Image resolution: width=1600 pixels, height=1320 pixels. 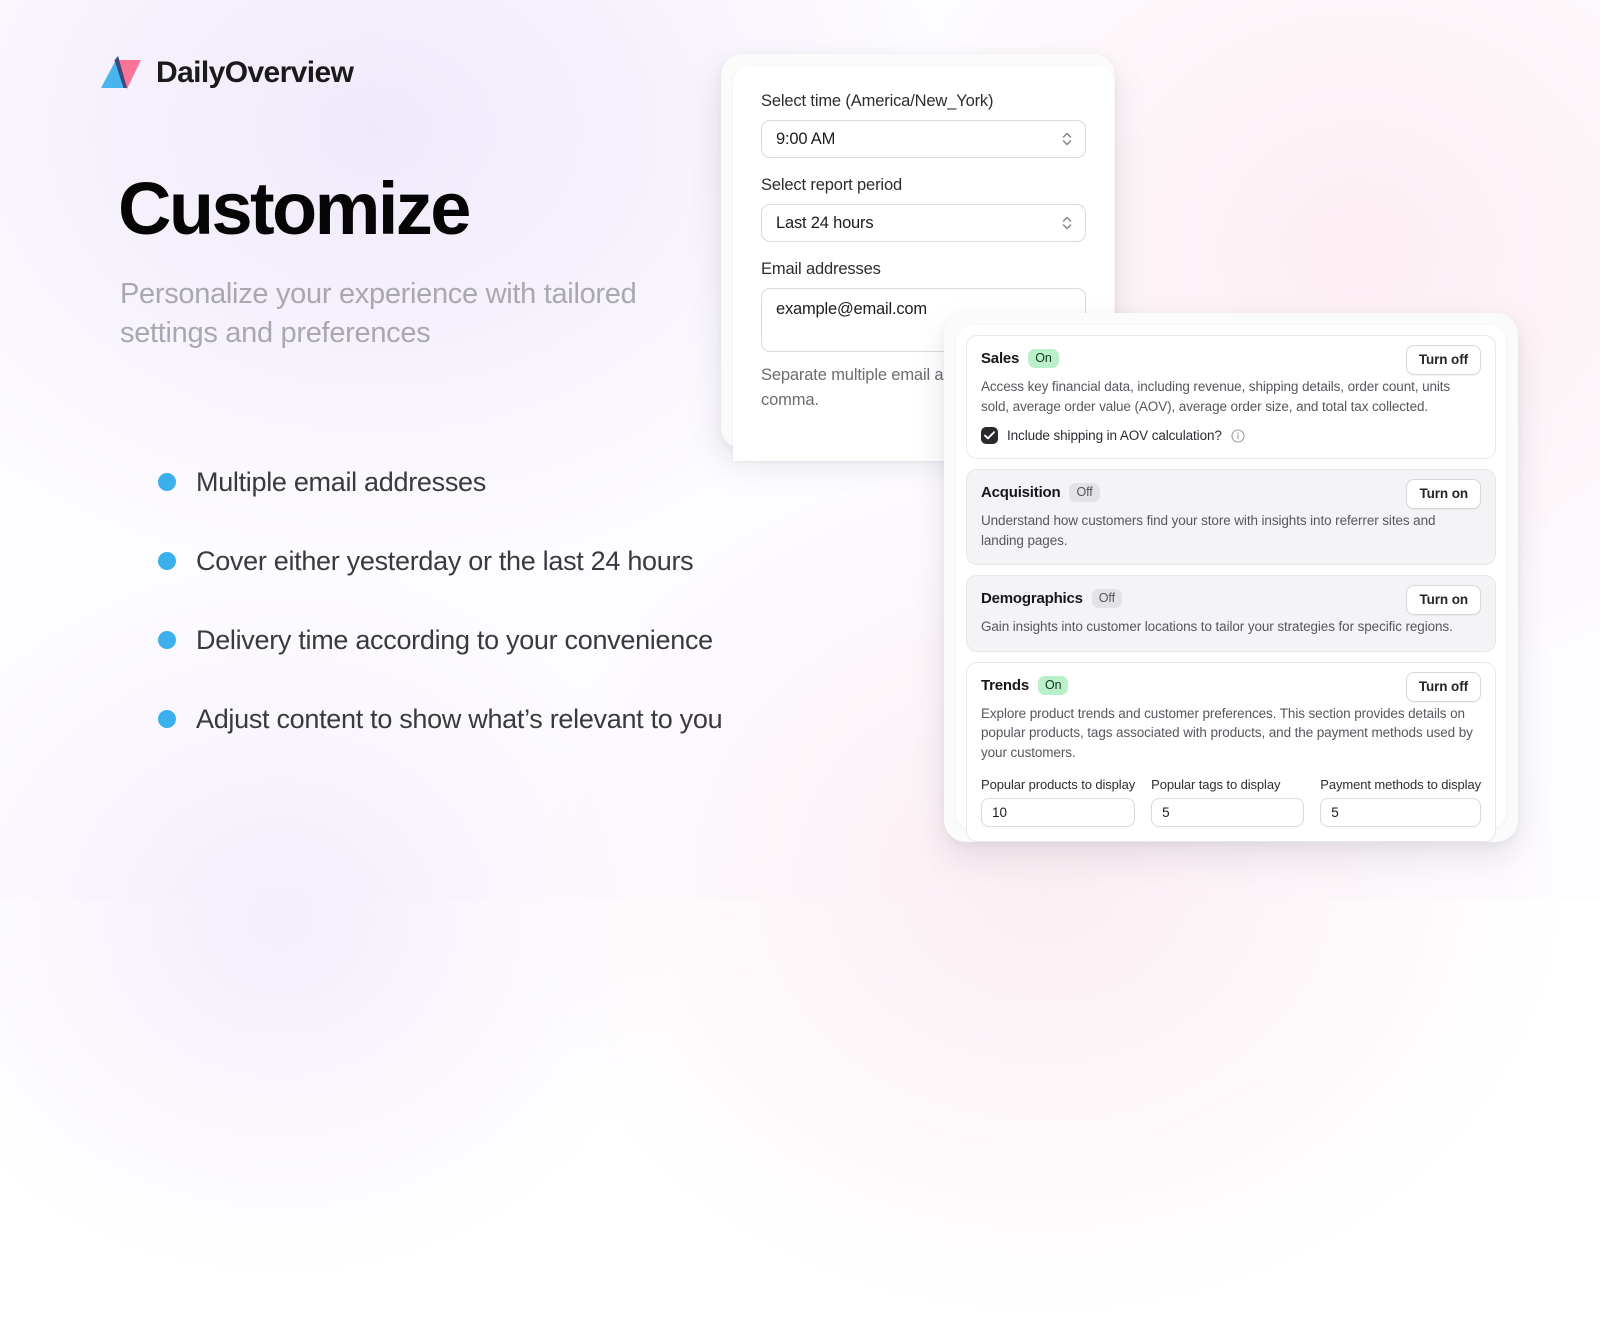 What do you see at coordinates (1443, 600) in the screenshot?
I see `toggle-demographics-button: Turn on` at bounding box center [1443, 600].